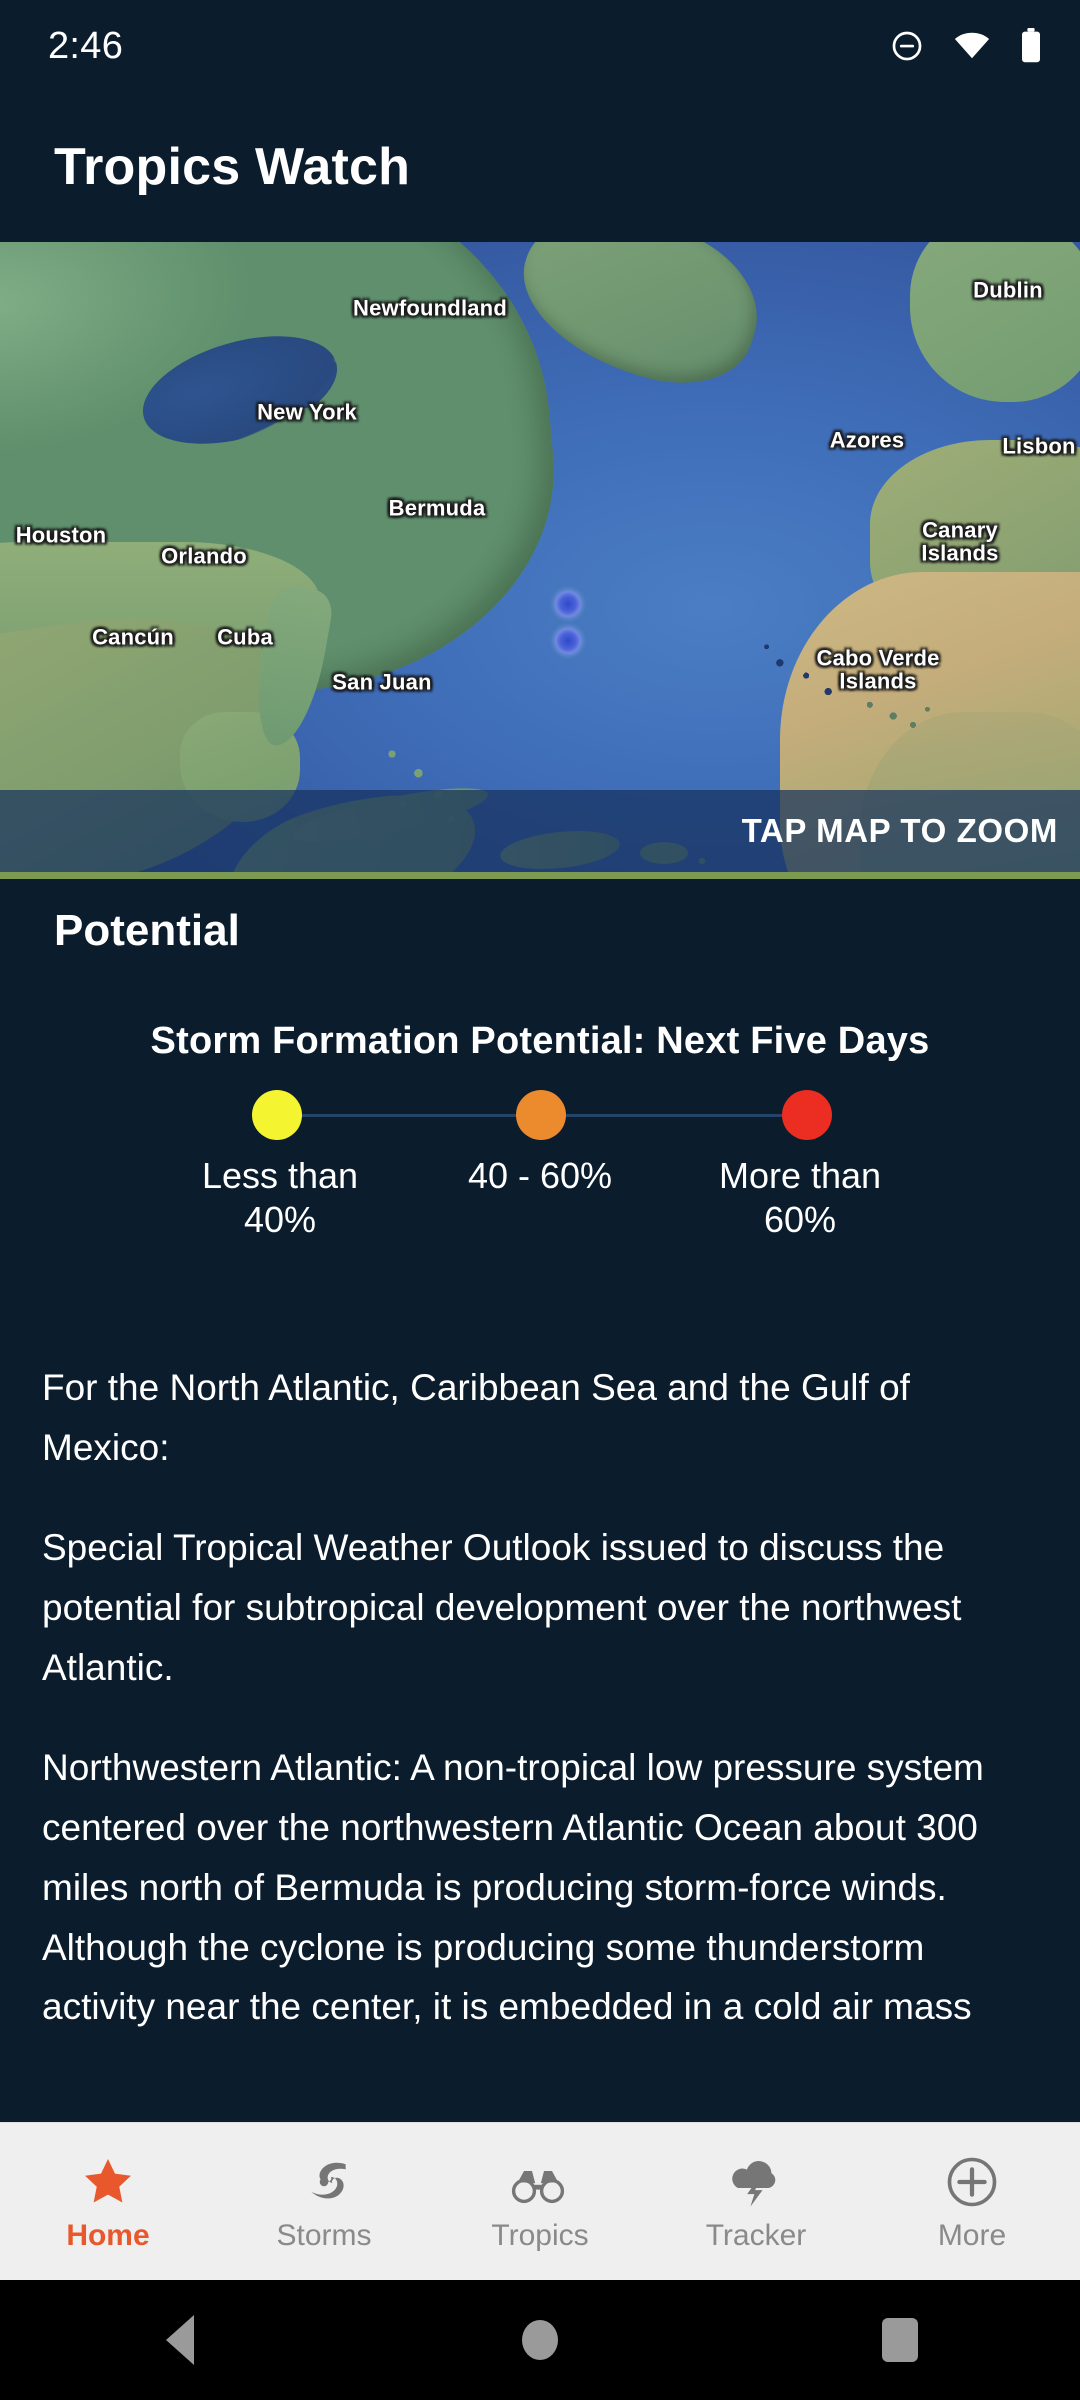 The width and height of the screenshot is (1080, 2400). Describe the element at coordinates (972, 2180) in the screenshot. I see `plus-circle-icon` at that location.